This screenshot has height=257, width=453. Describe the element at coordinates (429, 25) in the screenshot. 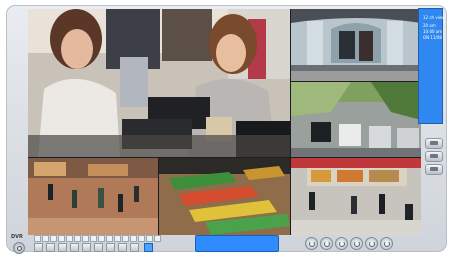

I see `info-line-2: 20 am` at that location.